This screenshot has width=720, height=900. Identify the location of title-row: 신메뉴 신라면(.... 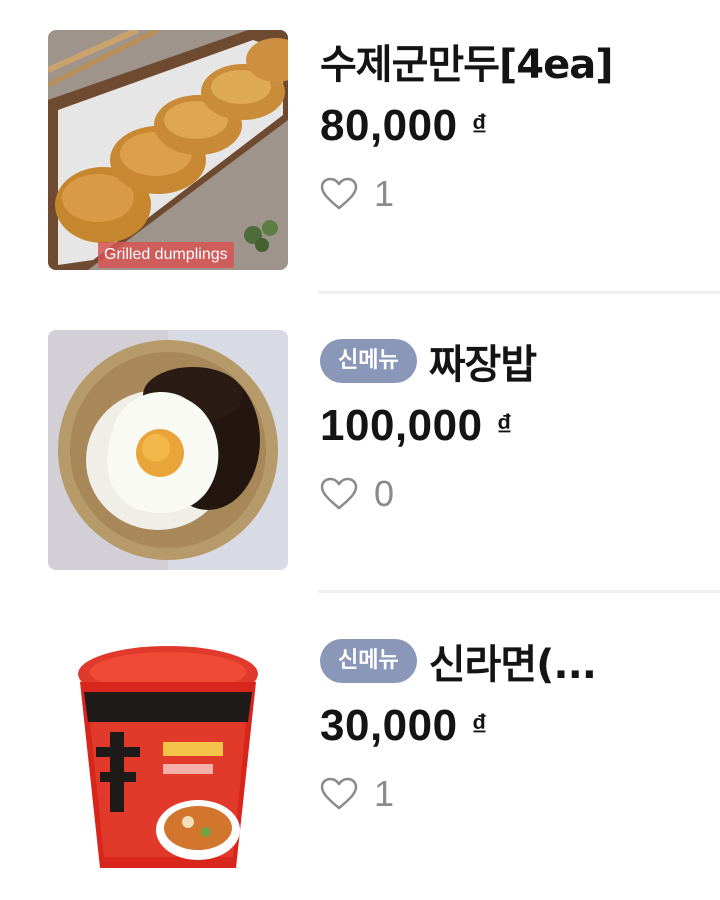
(510, 661).